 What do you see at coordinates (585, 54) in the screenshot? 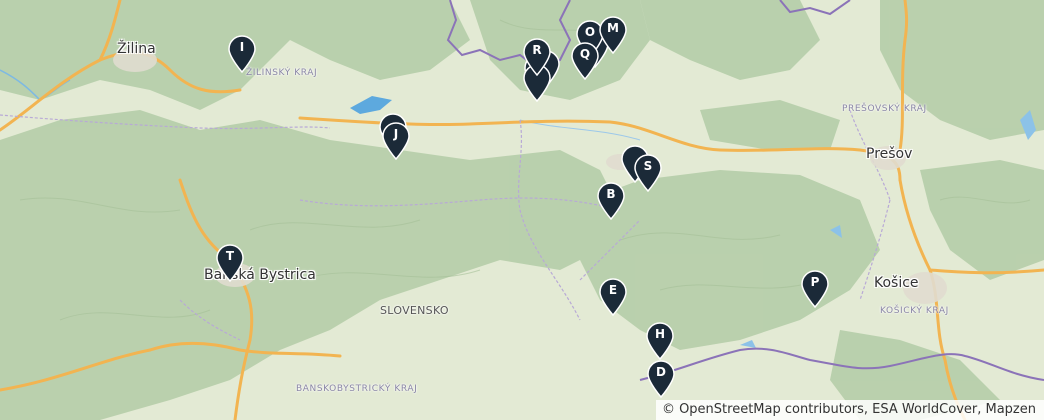
I see `marker-label: Q` at bounding box center [585, 54].